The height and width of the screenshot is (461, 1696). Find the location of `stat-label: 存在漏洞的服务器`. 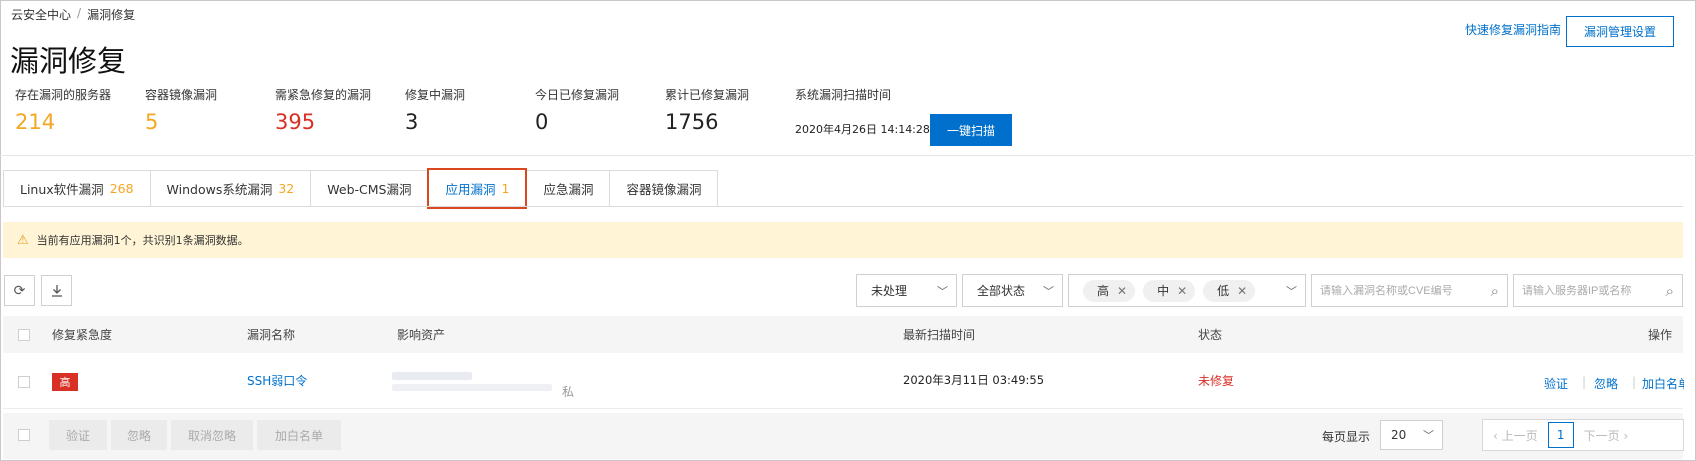

stat-label: 存在漏洞的服务器 is located at coordinates (63, 95).